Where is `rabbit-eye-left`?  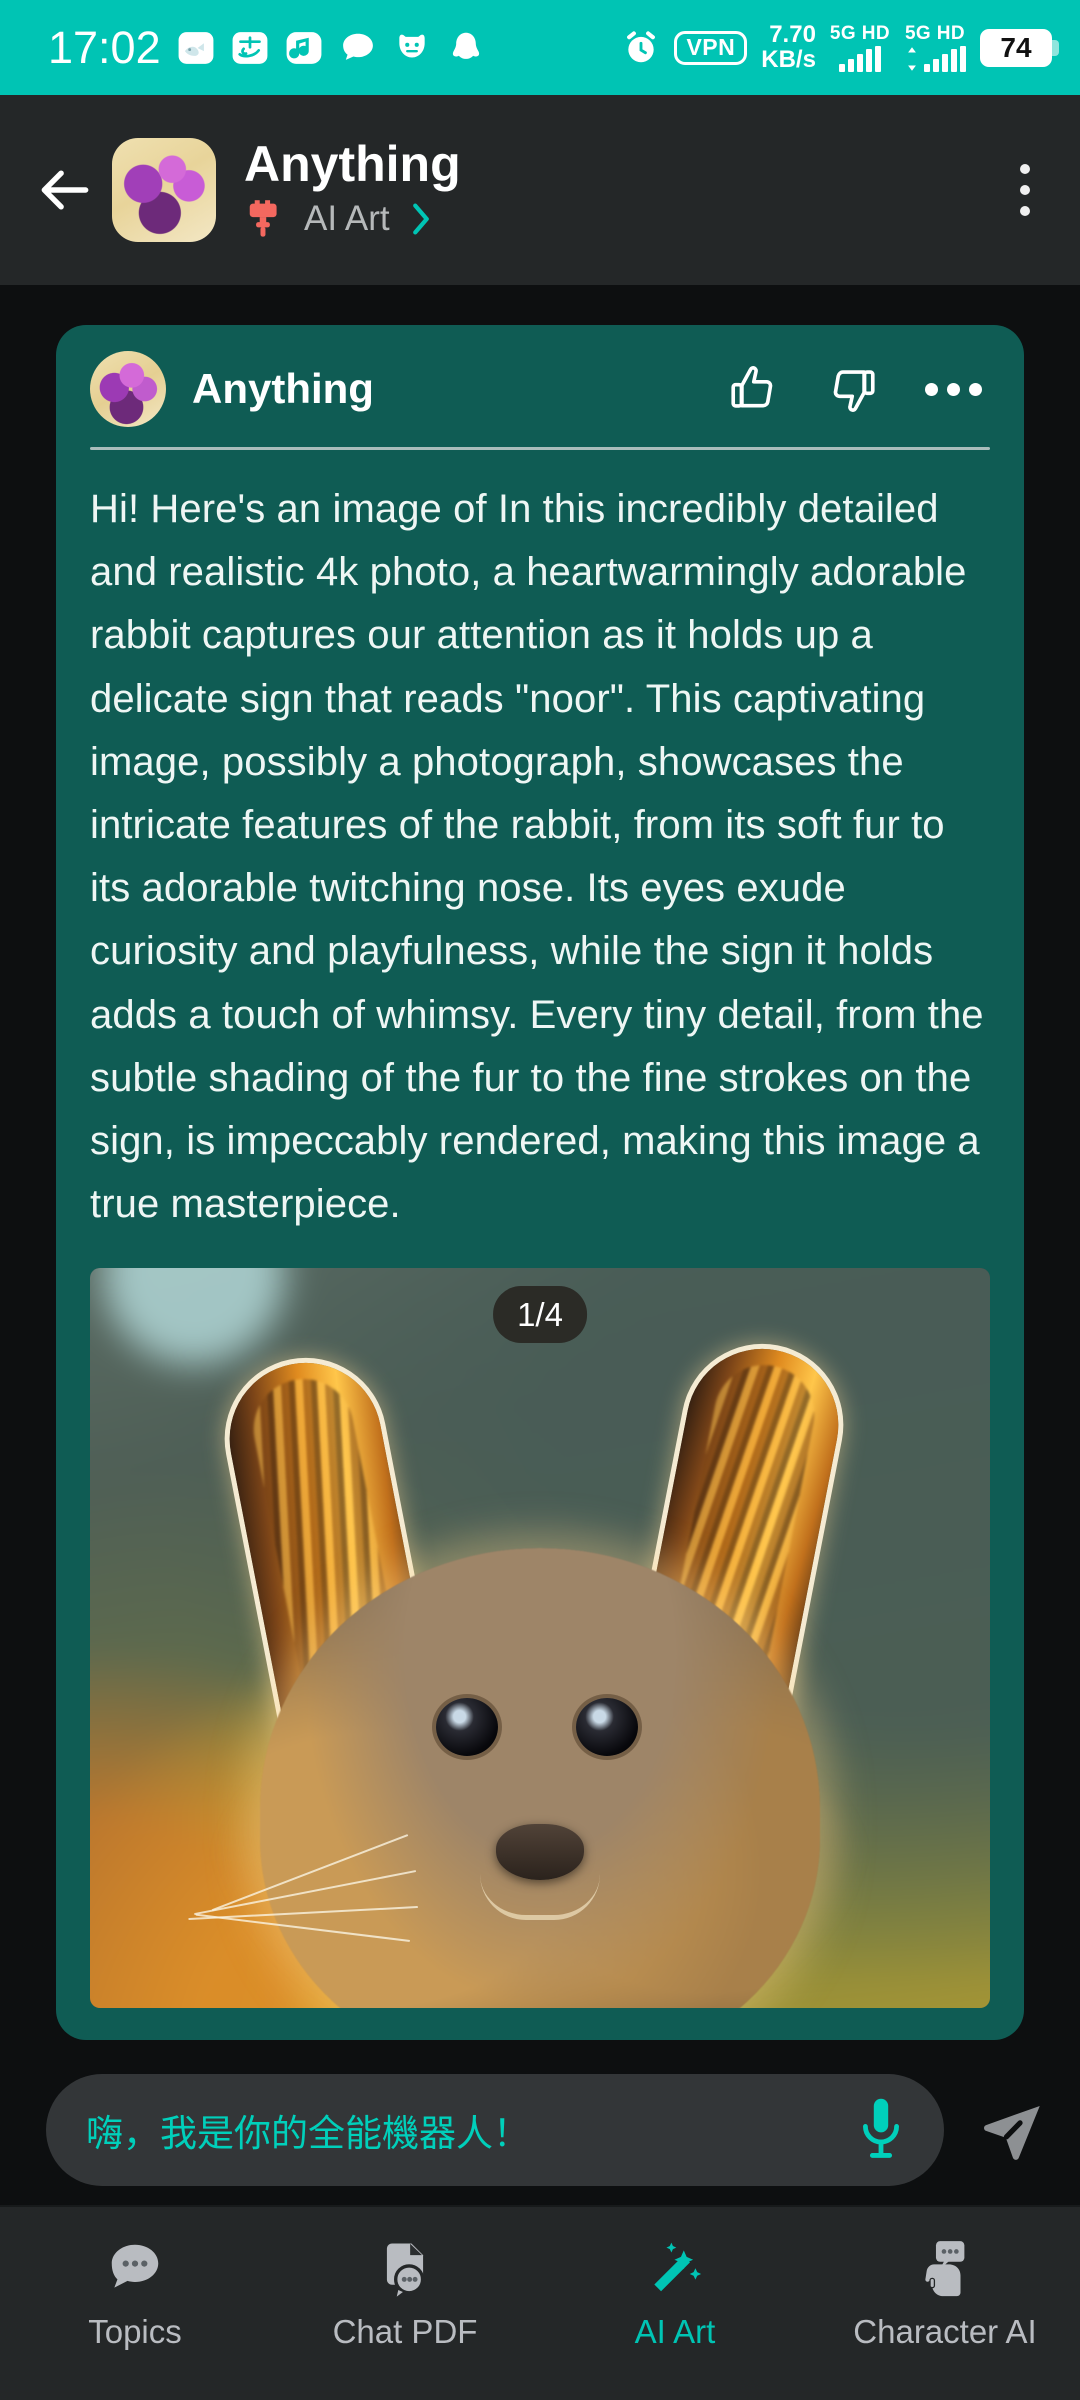 rabbit-eye-left is located at coordinates (467, 1727).